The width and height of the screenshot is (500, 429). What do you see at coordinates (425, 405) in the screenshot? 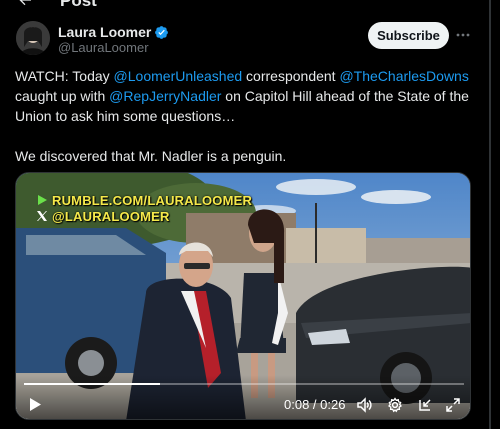
I see `minimize-player-icon` at bounding box center [425, 405].